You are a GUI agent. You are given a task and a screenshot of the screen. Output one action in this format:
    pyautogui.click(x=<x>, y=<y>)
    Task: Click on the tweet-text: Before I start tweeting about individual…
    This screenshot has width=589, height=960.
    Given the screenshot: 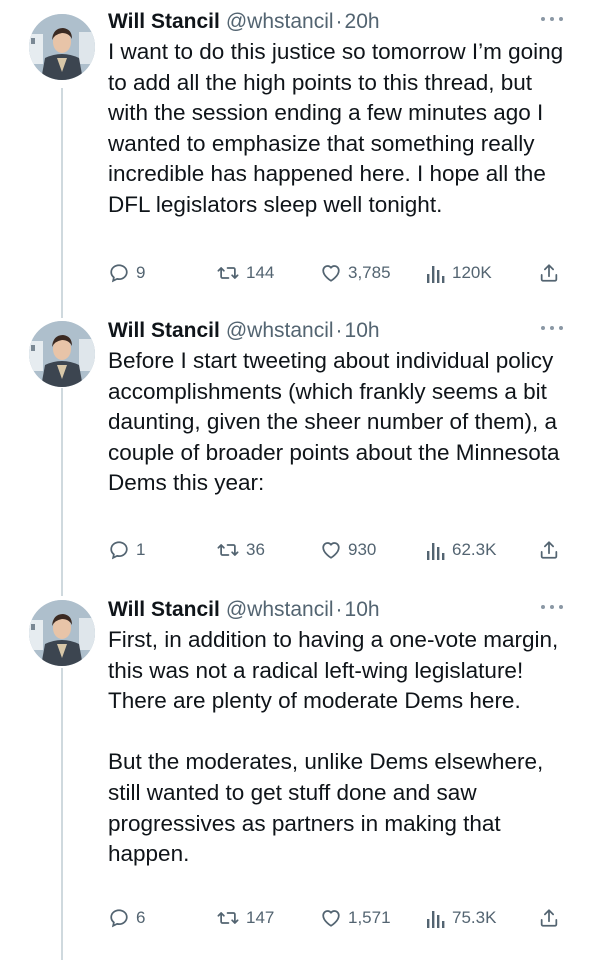 What is the action you would take?
    pyautogui.click(x=338, y=422)
    